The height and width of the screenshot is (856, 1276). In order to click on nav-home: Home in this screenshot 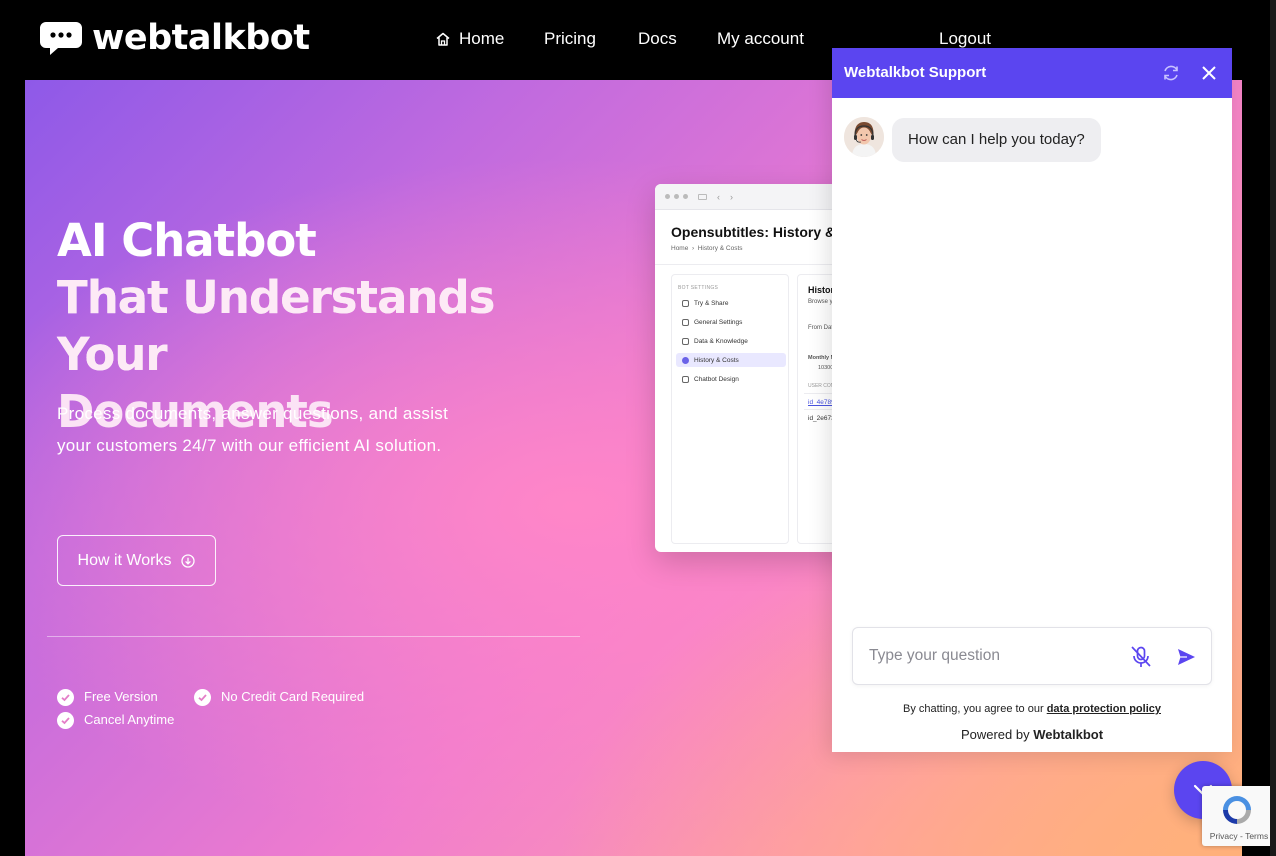, I will do `click(469, 39)`.